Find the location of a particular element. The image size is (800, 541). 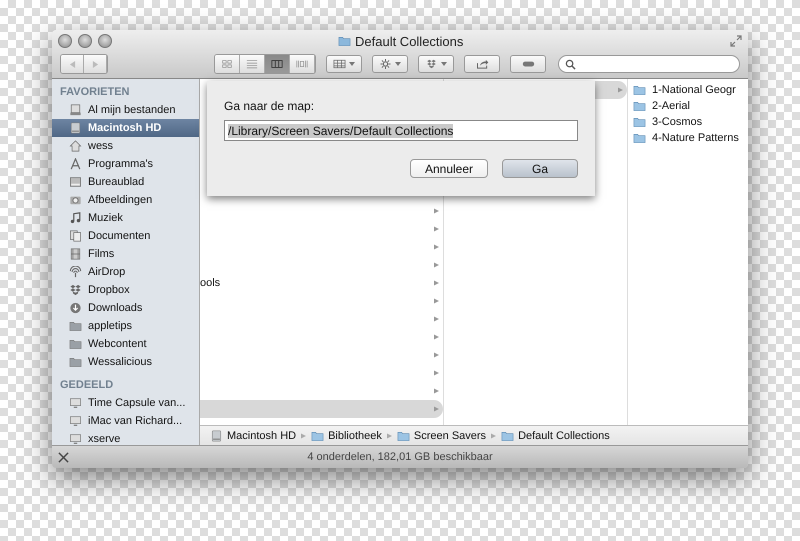

close-button is located at coordinates (65, 41).